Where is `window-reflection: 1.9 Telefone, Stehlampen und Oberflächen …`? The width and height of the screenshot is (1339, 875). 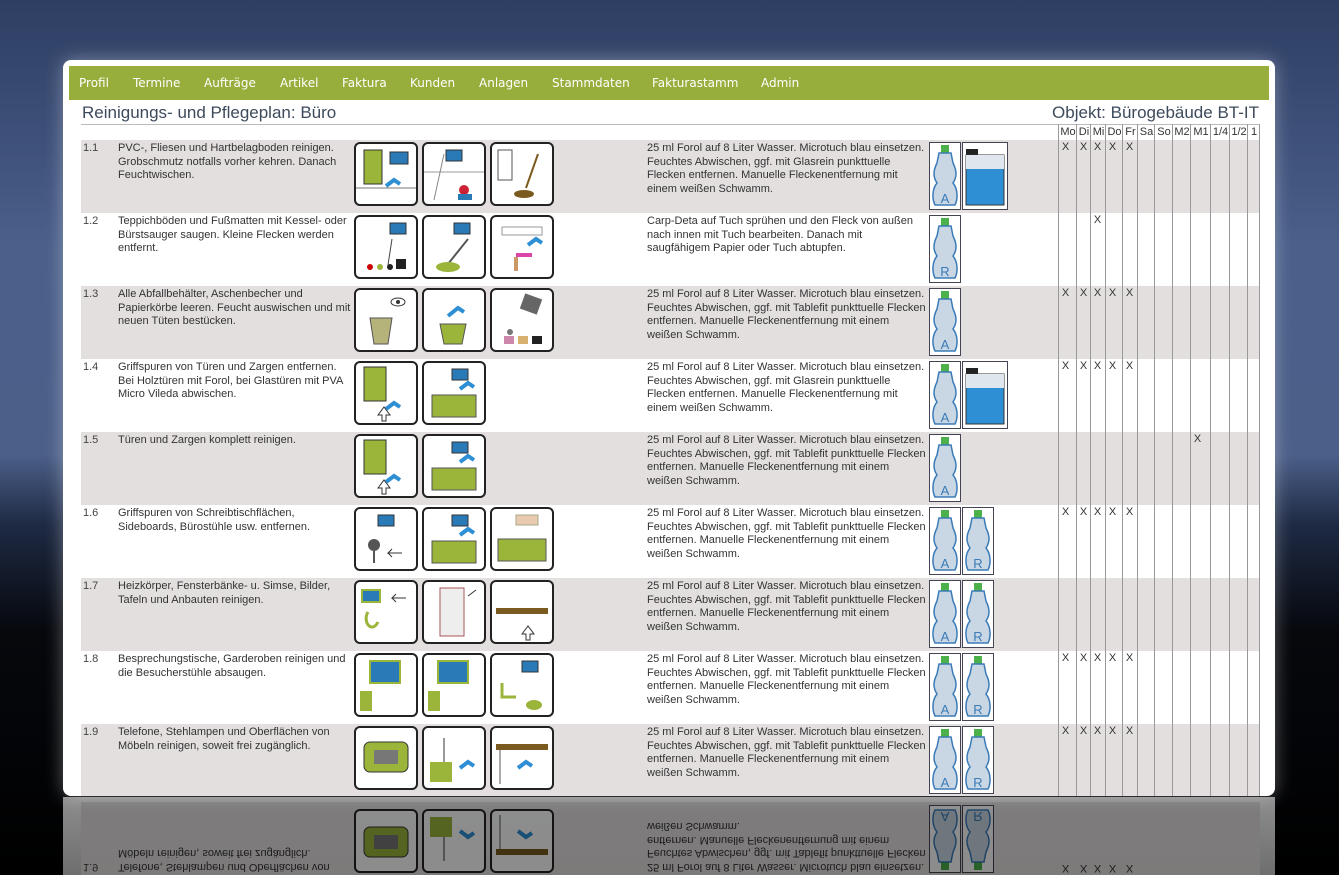
window-reflection: 1.9 Telefone, Stehlampen und Oberflächen … is located at coordinates (669, 836).